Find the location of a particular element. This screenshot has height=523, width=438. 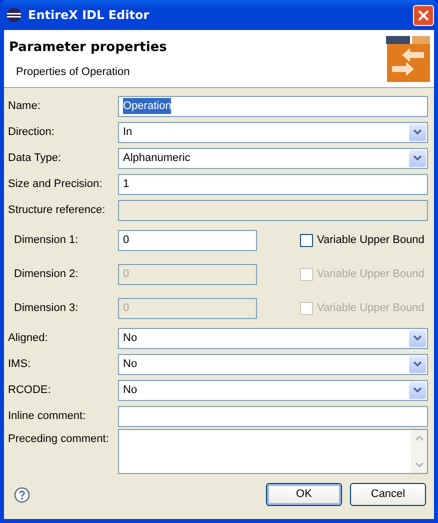

text-field: Operation is located at coordinates (273, 106).